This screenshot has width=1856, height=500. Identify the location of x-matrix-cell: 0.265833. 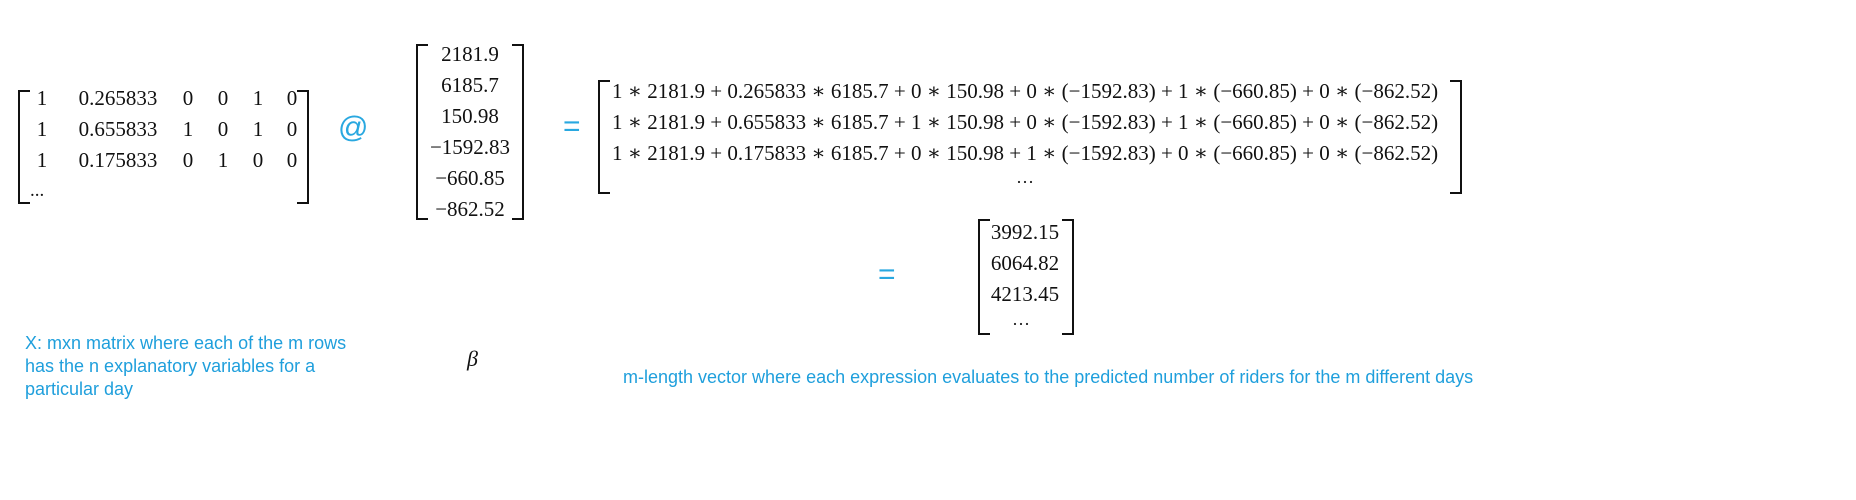
(118, 98).